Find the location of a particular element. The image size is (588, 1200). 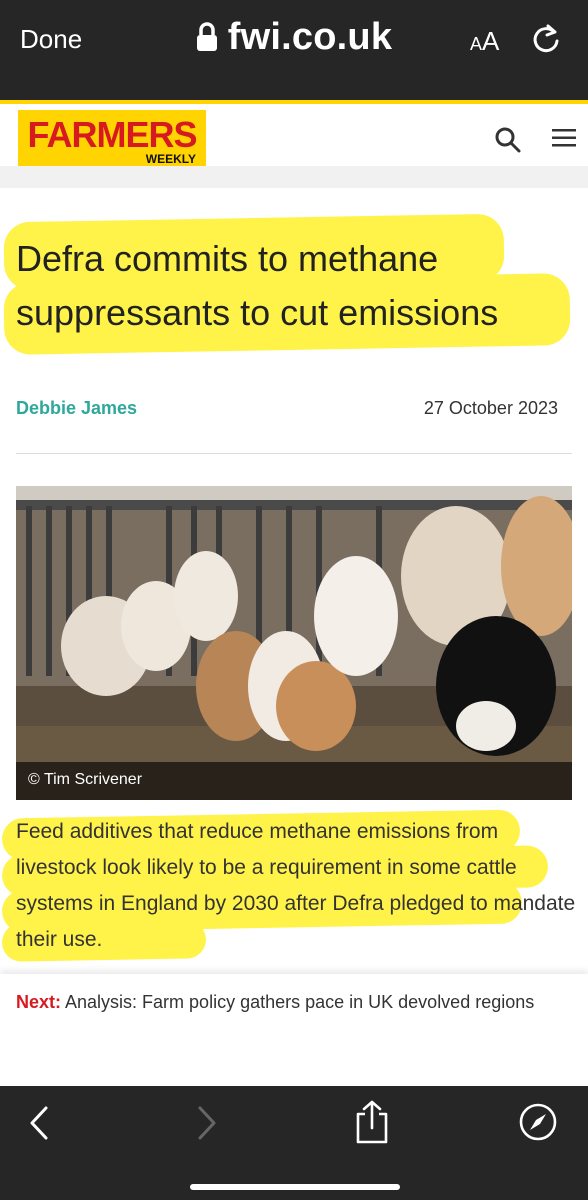

address-bar: fwi.co.uk is located at coordinates (294, 39).